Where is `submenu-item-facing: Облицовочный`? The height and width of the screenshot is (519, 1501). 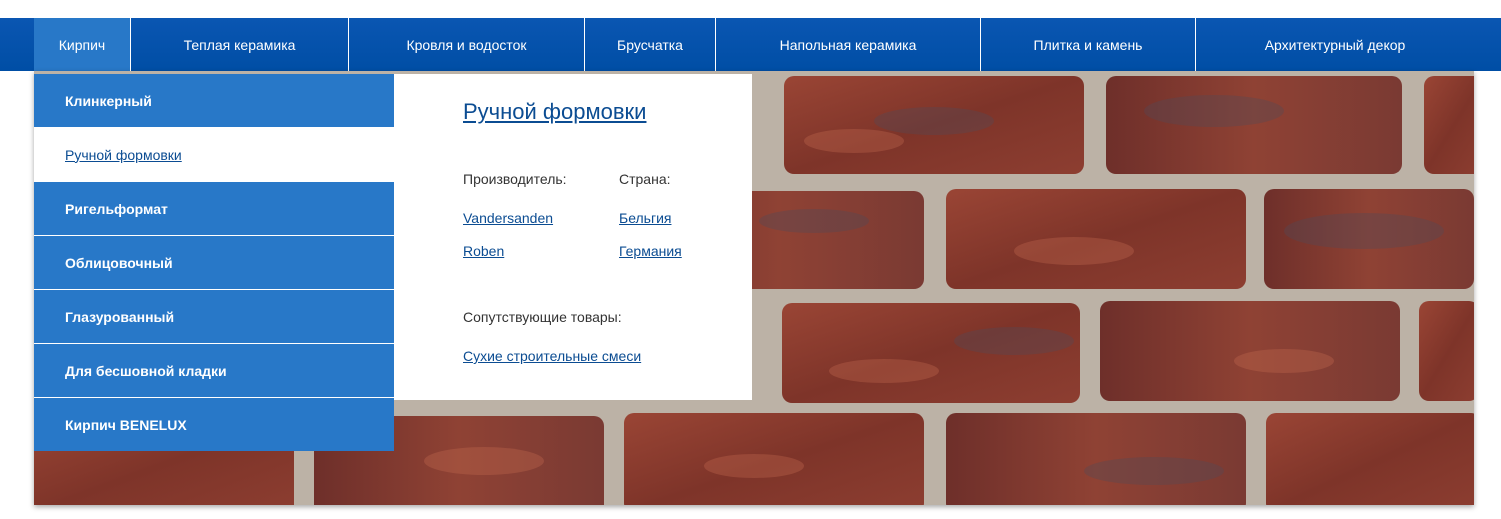
submenu-item-facing: Облицовочный is located at coordinates (214, 263).